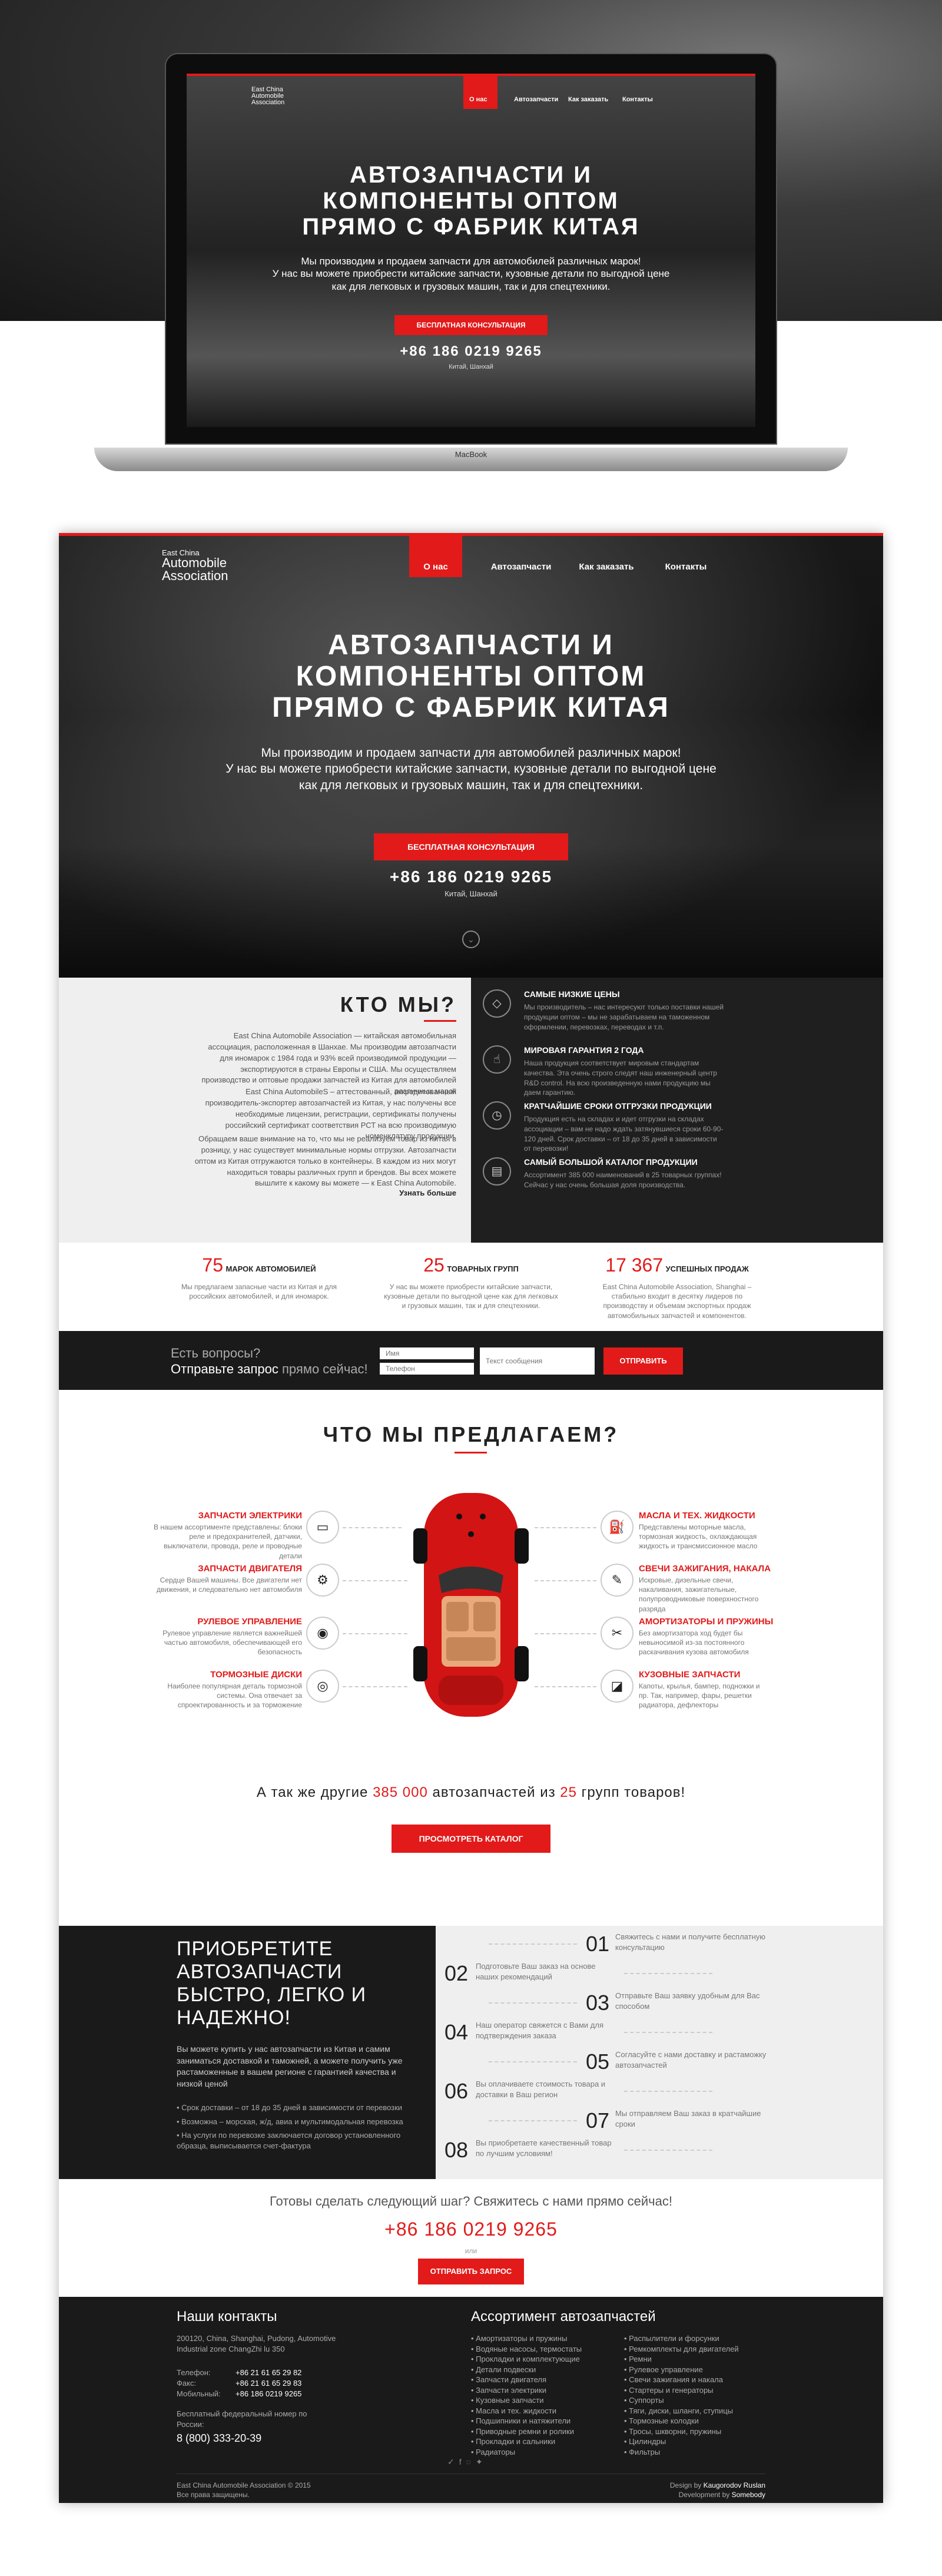 The image size is (942, 2576). I want to click on assortment-item: Кузовные запчасти, so click(544, 2400).